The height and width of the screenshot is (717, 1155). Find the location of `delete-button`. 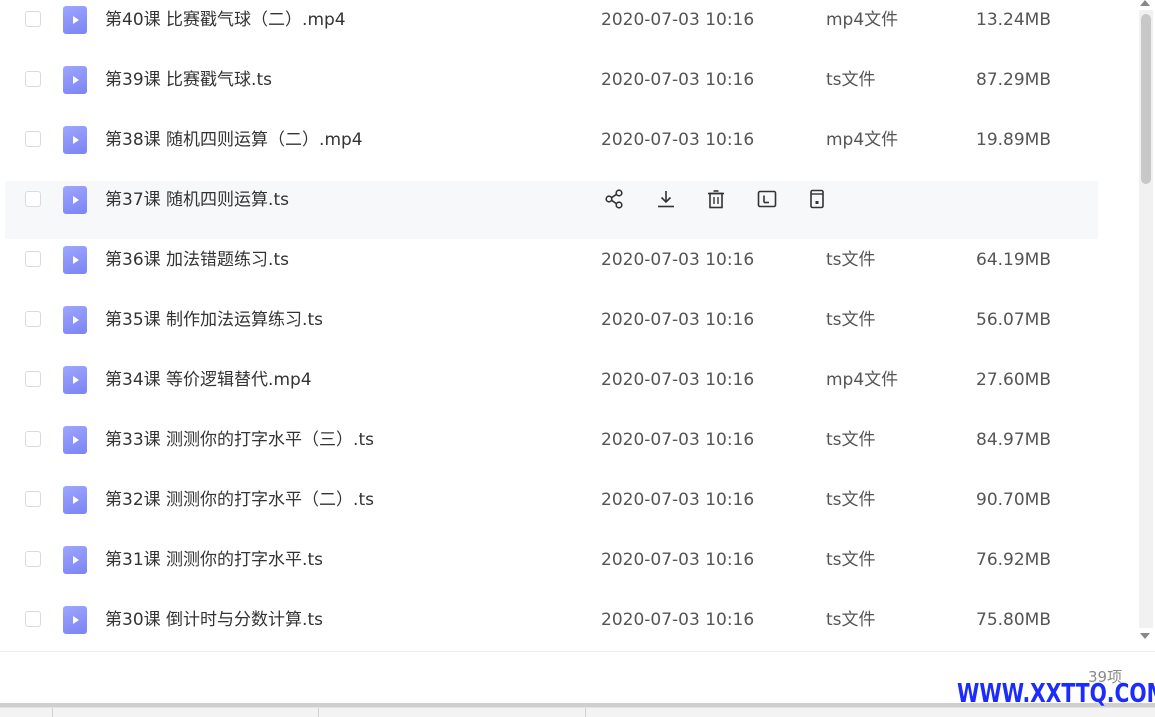

delete-button is located at coordinates (716, 199).